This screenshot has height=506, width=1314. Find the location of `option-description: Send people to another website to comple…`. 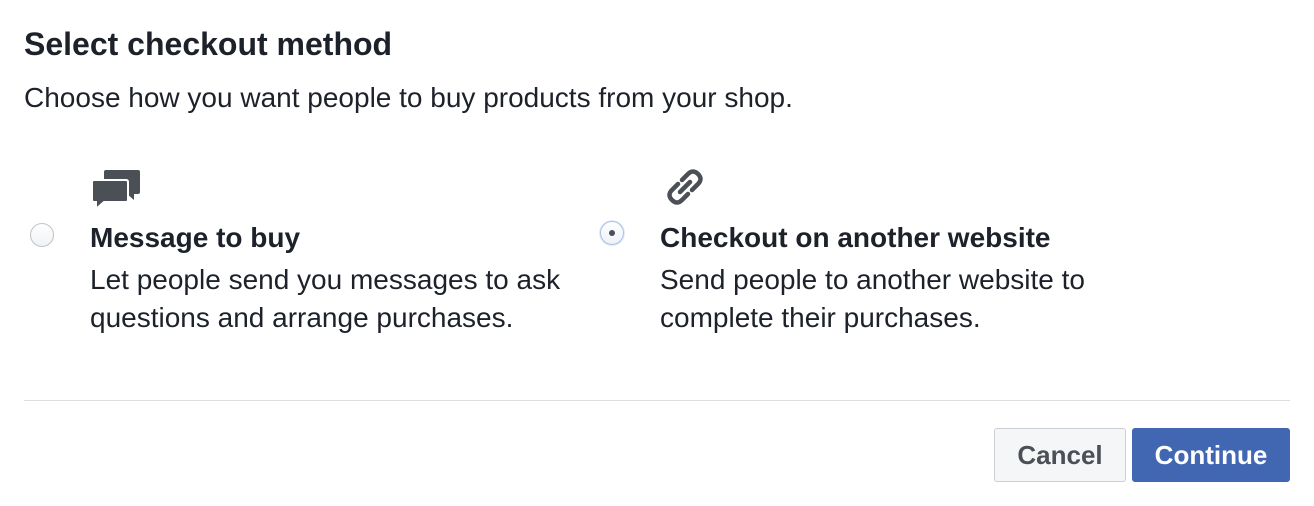

option-description: Send people to another website to comple… is located at coordinates (872, 298).